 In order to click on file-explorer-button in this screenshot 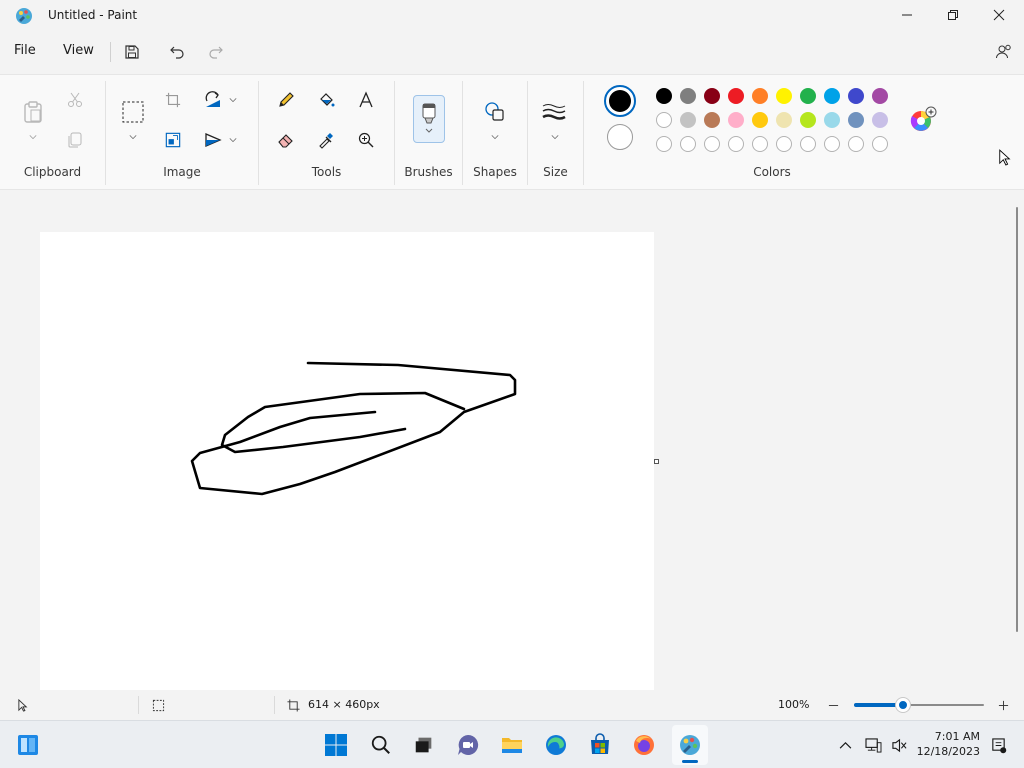, I will do `click(512, 745)`.